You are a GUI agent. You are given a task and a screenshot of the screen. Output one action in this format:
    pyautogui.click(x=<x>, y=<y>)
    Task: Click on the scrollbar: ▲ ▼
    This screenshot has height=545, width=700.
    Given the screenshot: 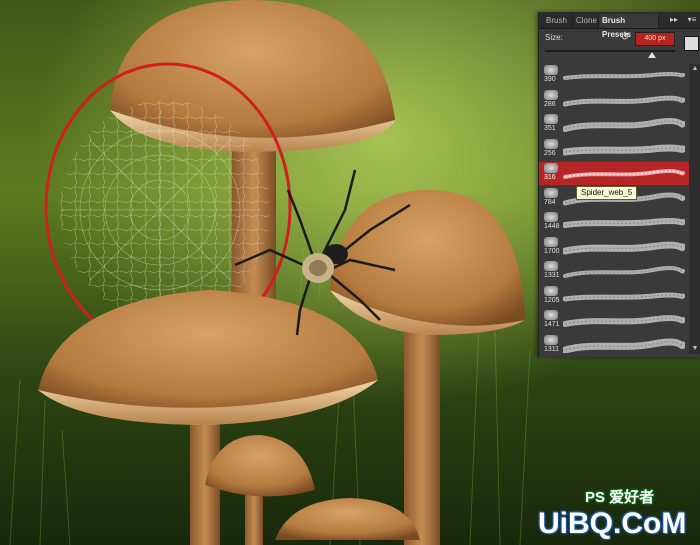 What is the action you would take?
    pyautogui.click(x=694, y=209)
    